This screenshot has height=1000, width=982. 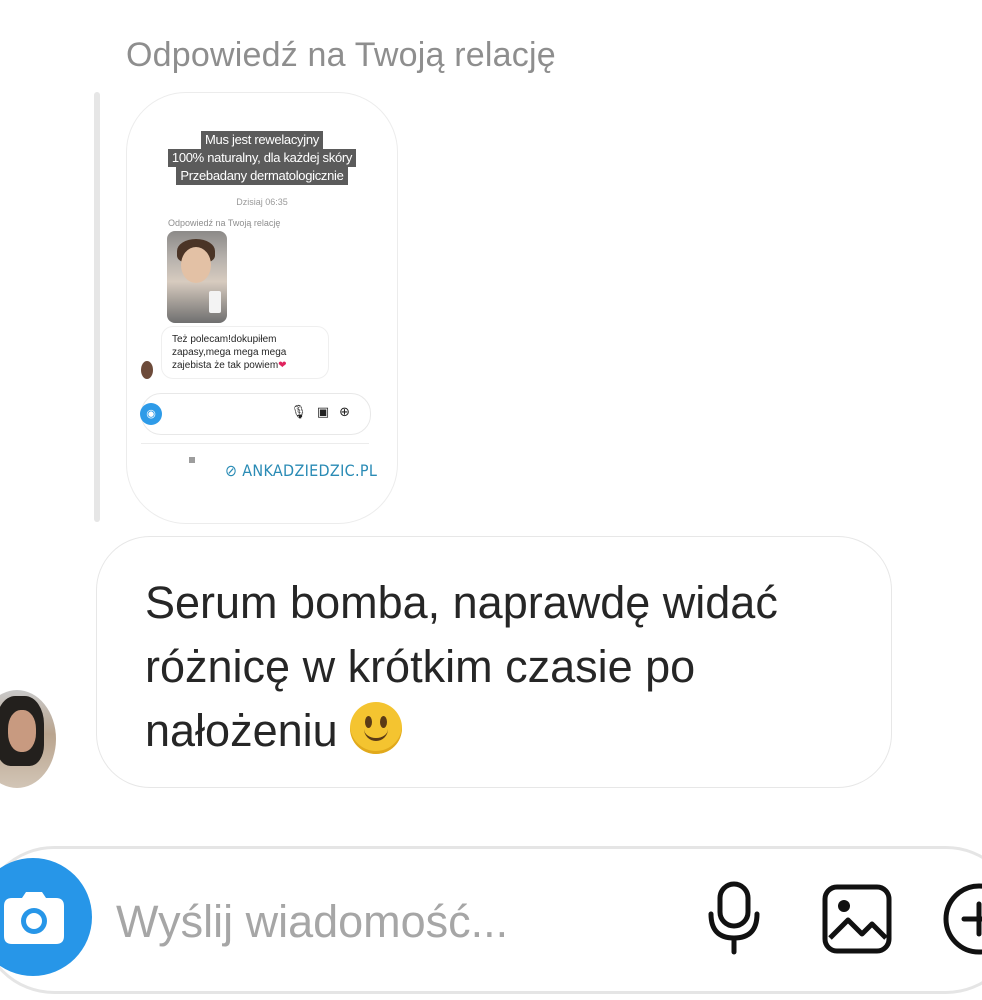 I want to click on avatar, so click(x=28, y=739).